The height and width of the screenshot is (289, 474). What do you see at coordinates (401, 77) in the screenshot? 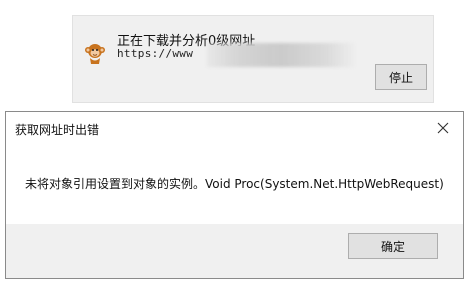
I see `stop-button: 停止` at bounding box center [401, 77].